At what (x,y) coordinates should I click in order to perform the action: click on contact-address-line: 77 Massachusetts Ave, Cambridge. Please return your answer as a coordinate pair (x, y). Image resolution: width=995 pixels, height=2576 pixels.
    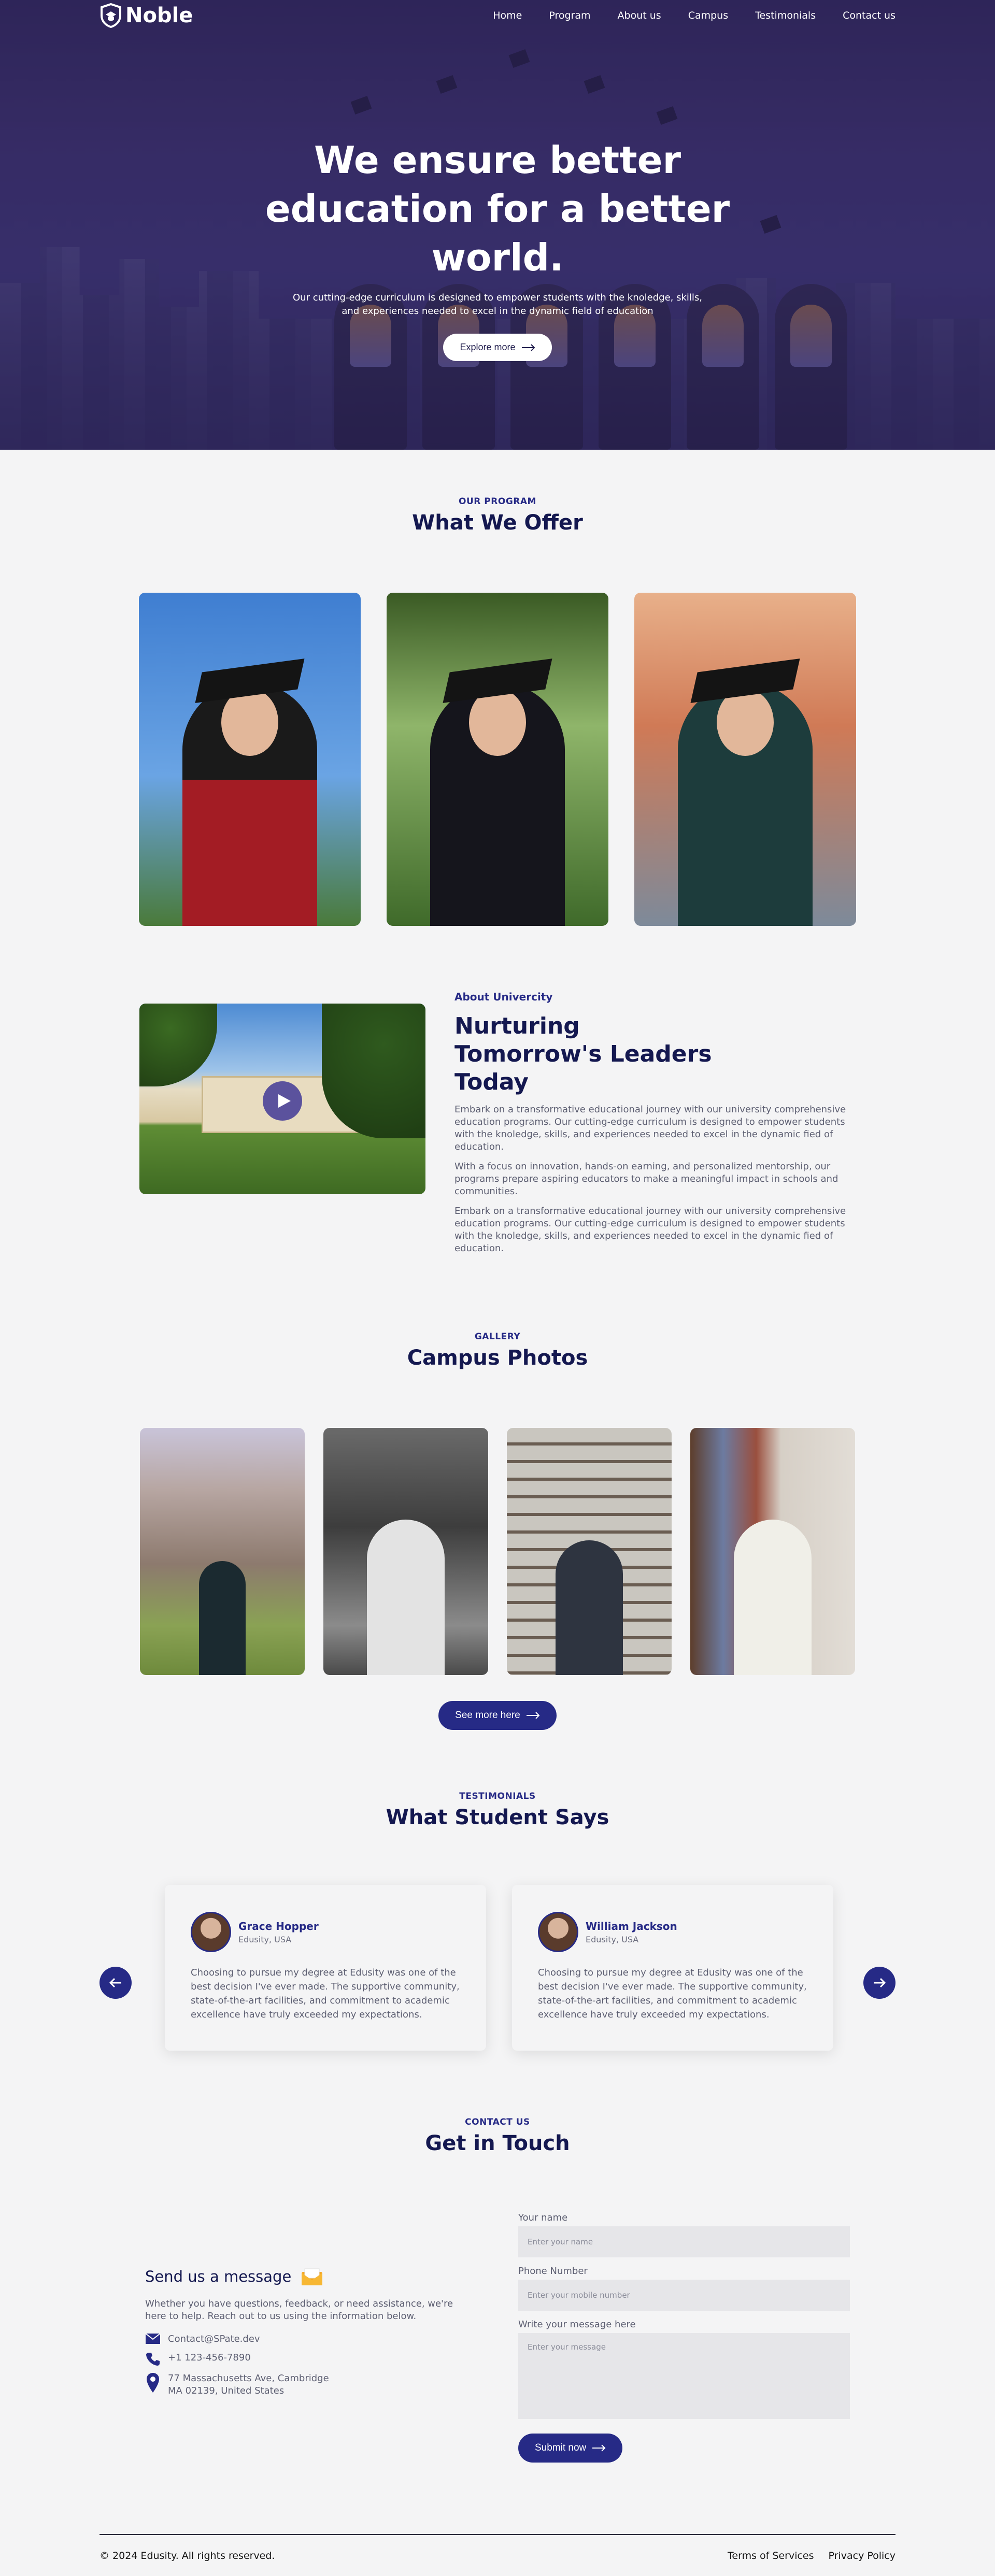
    Looking at the image, I should click on (248, 2378).